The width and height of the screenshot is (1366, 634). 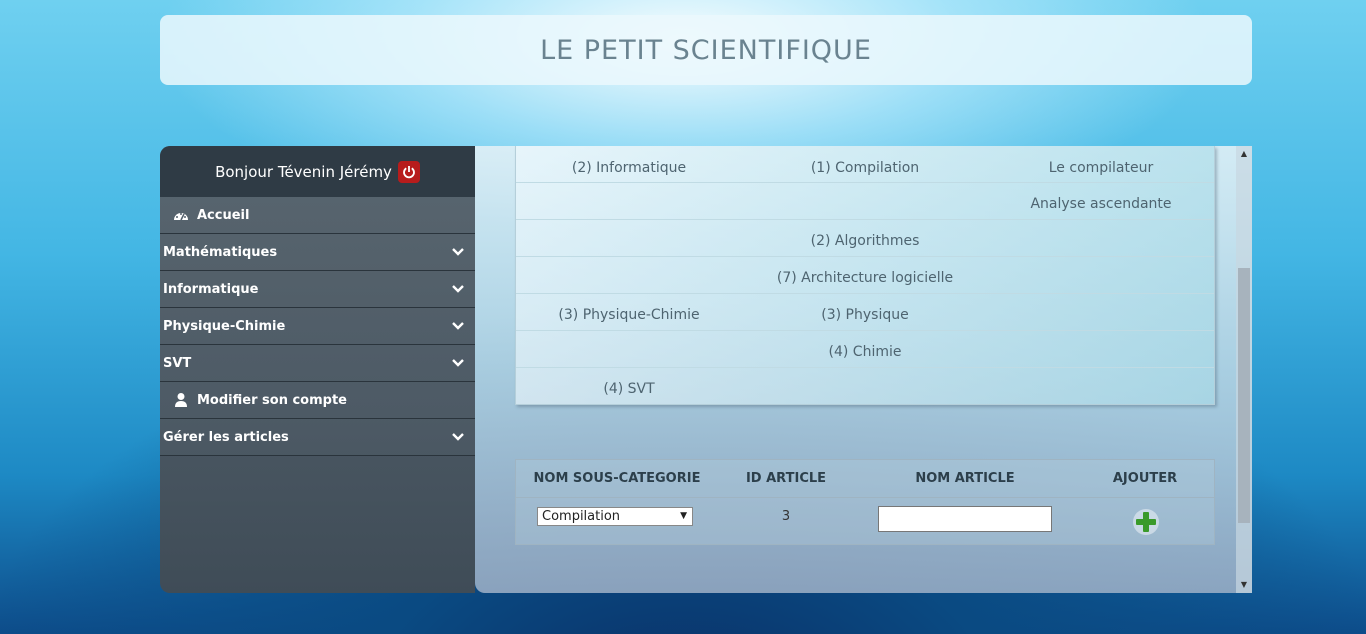 I want to click on column-header-add: AJOUTER, so click(x=1145, y=478).